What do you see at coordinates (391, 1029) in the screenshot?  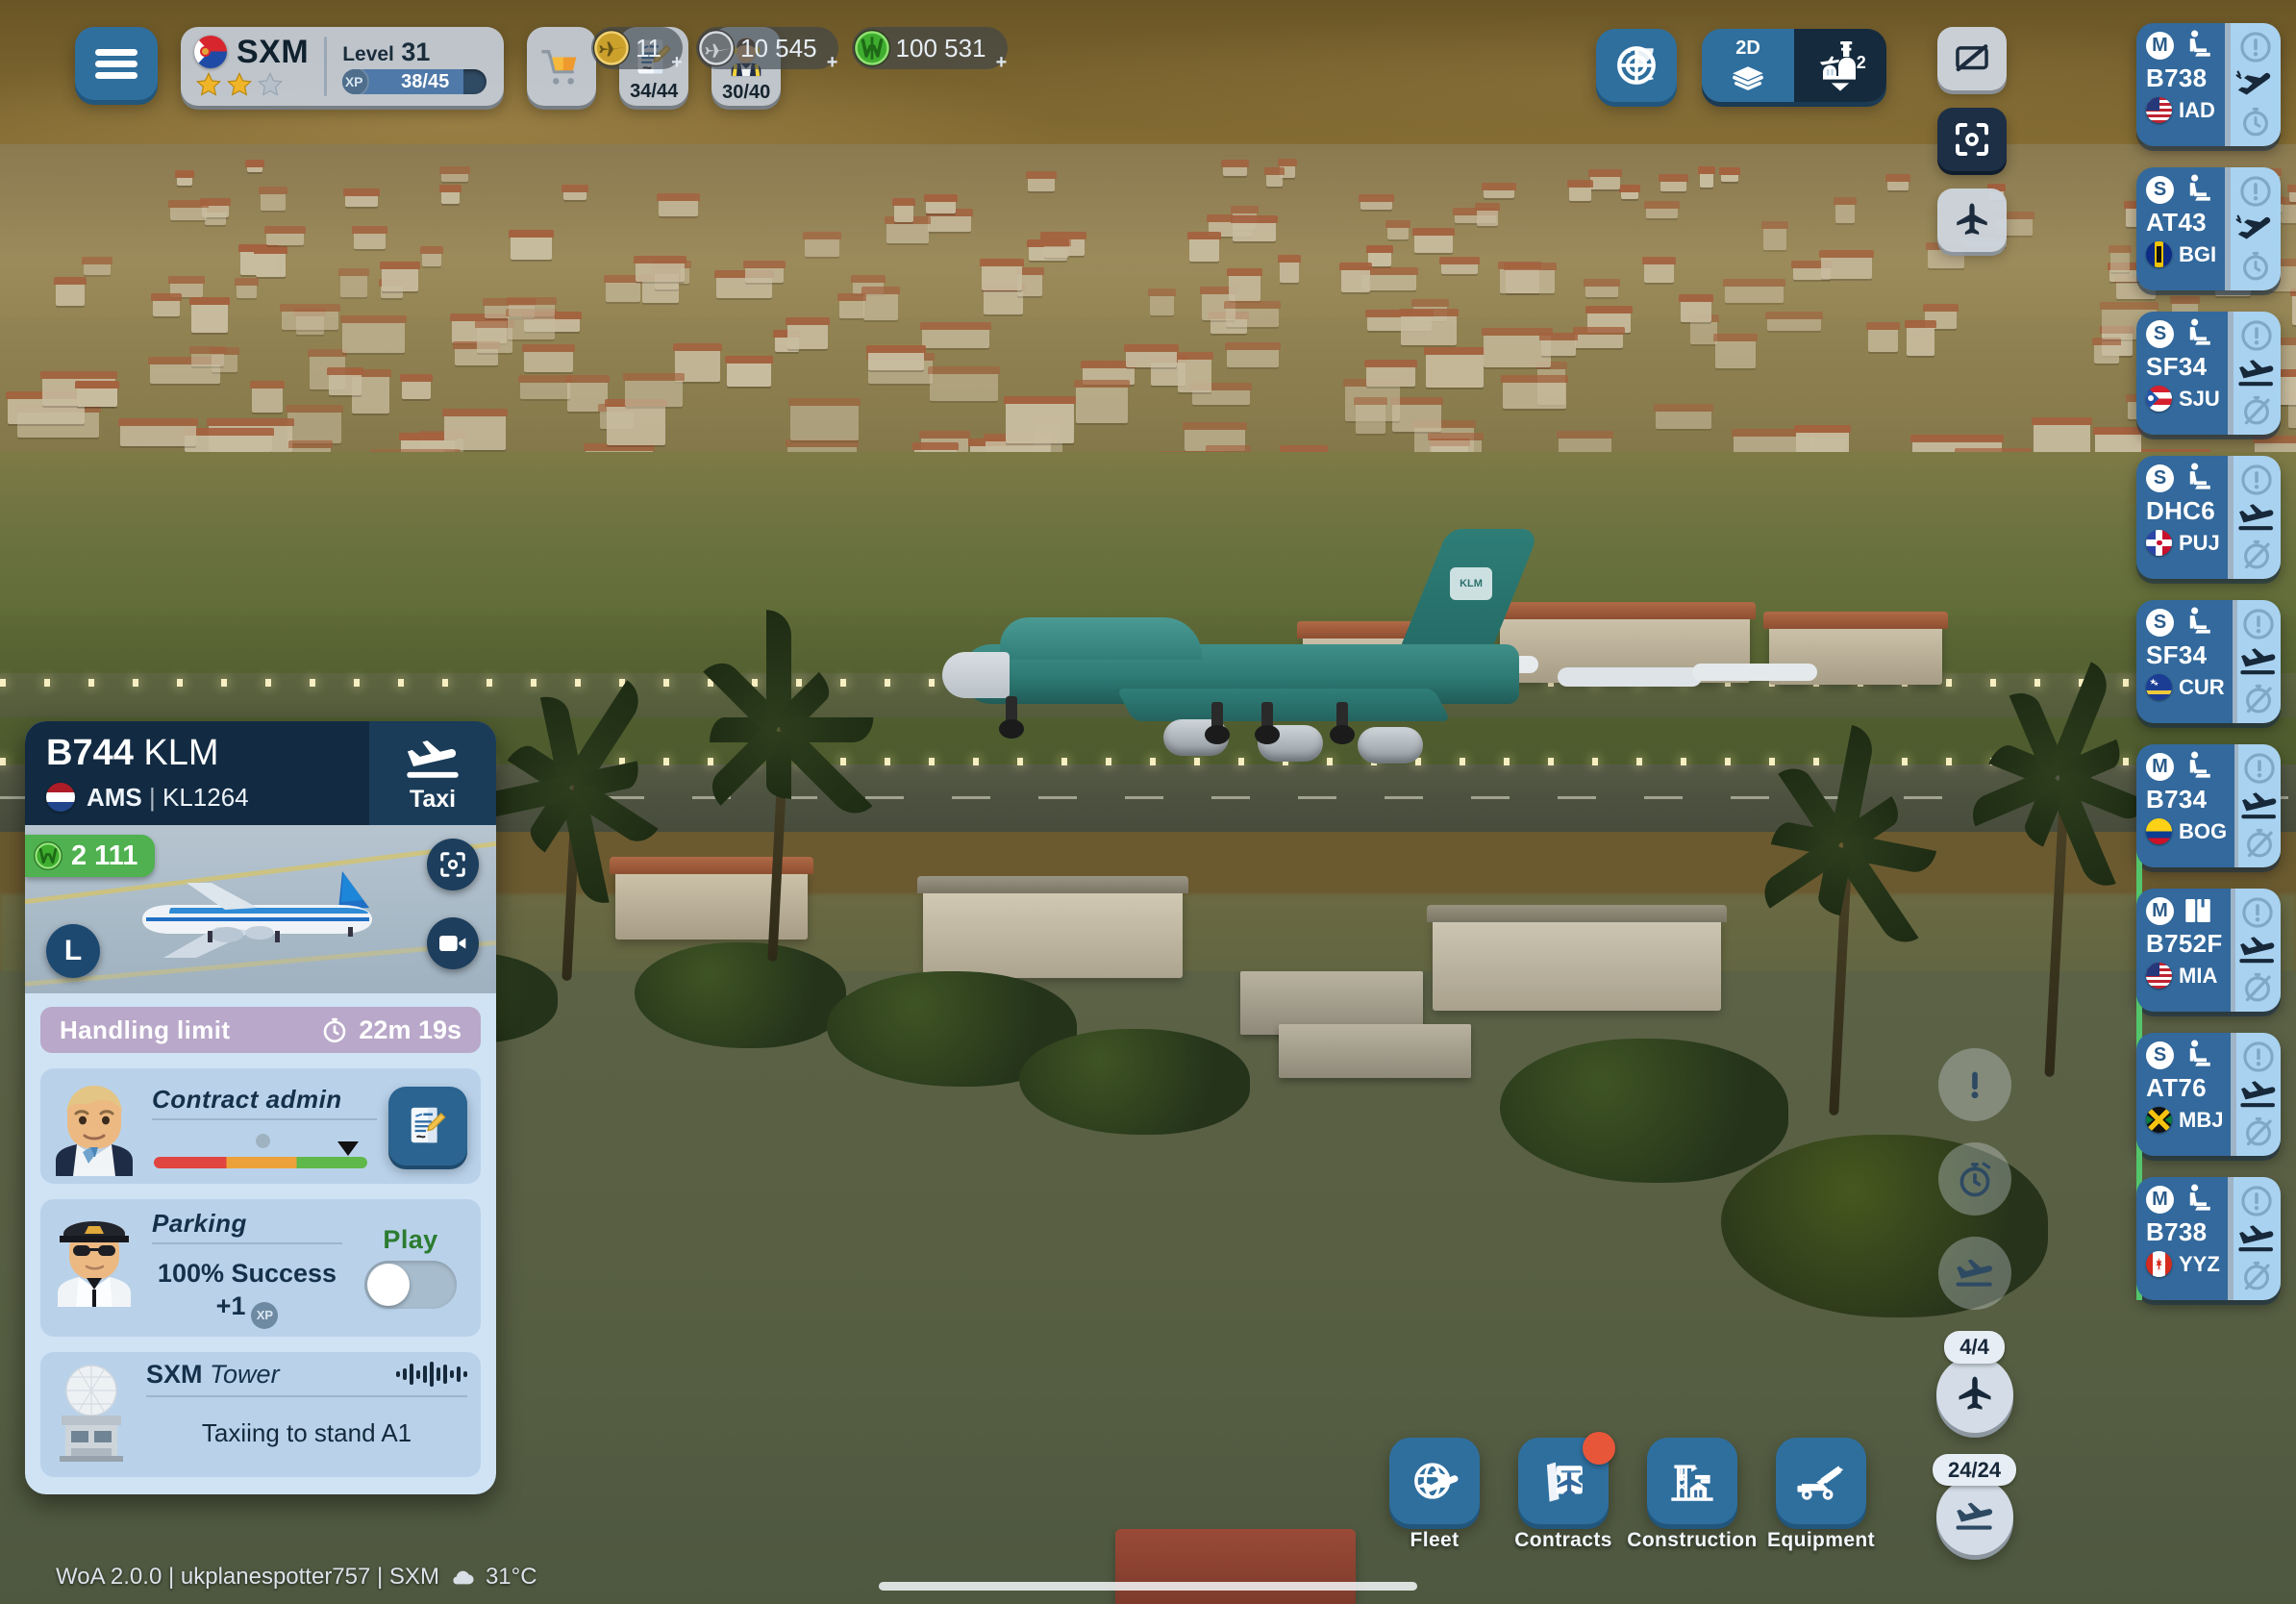 I see `handling-limit-time: 22m 19s` at bounding box center [391, 1029].